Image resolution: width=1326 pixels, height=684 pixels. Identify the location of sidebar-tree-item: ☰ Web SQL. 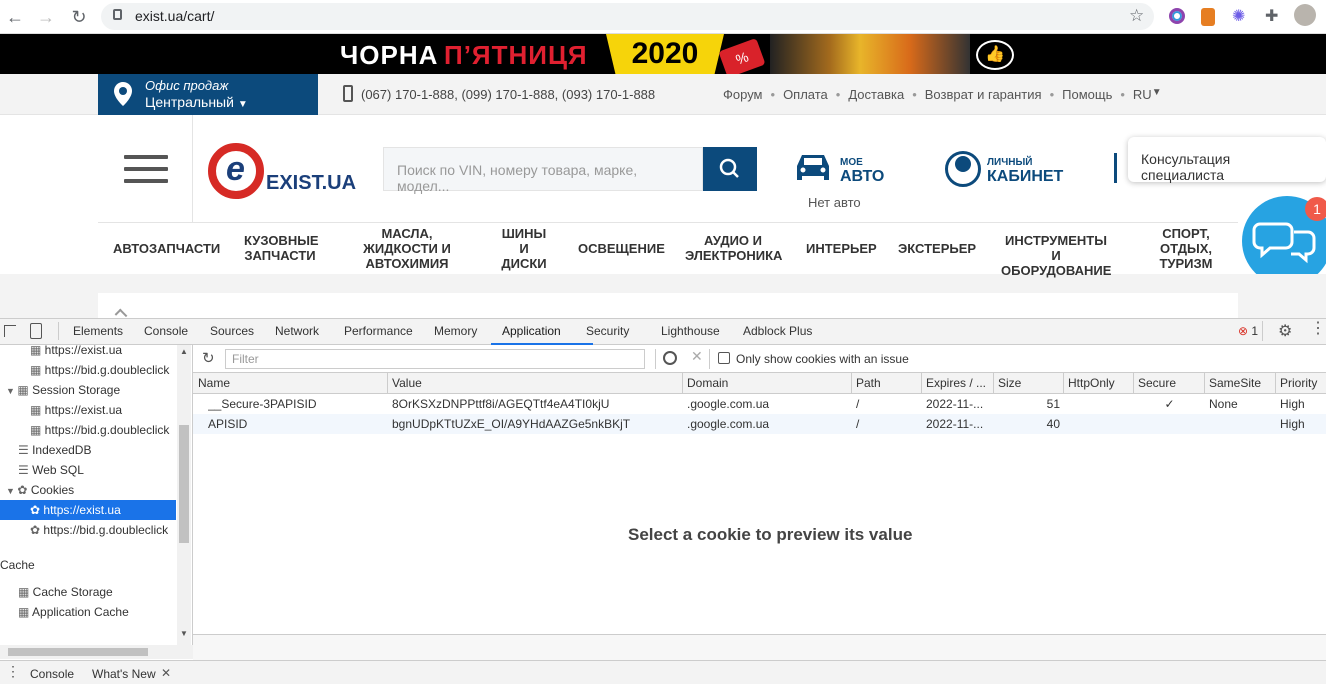
(88, 470).